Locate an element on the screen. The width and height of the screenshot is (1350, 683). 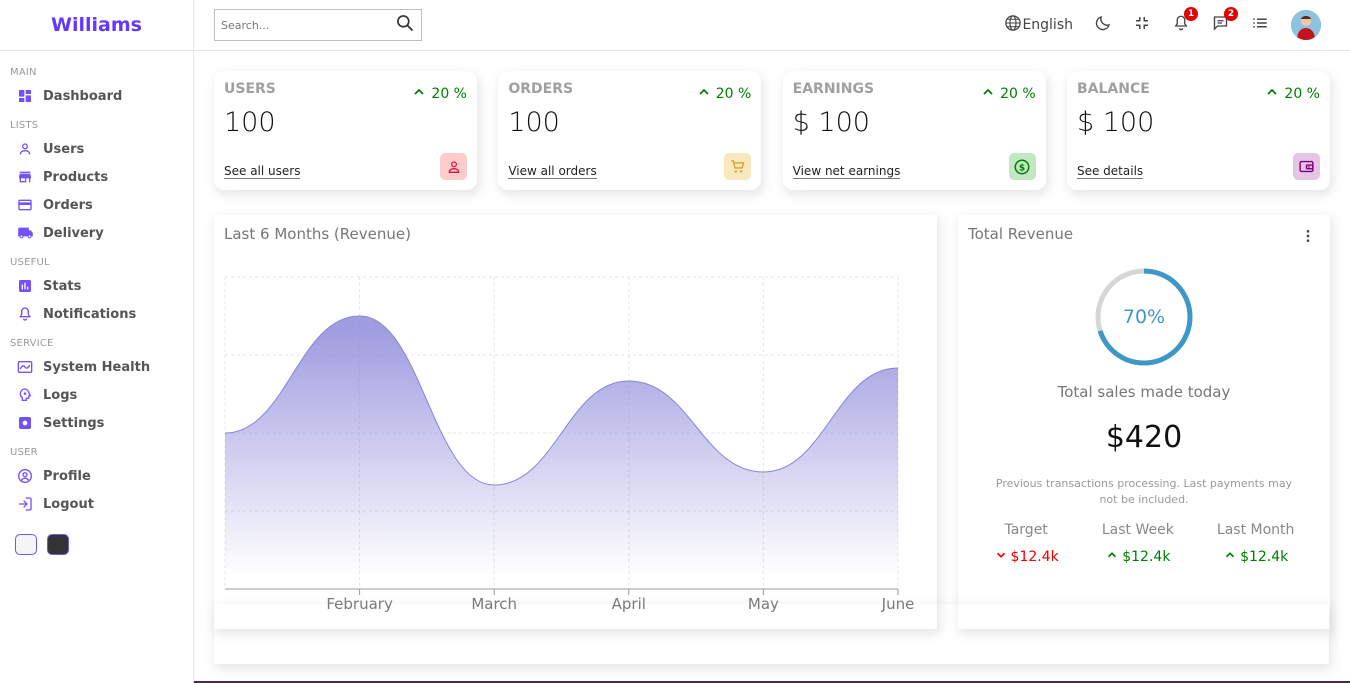
sidebar-item-label: Delivery is located at coordinates (73, 233).